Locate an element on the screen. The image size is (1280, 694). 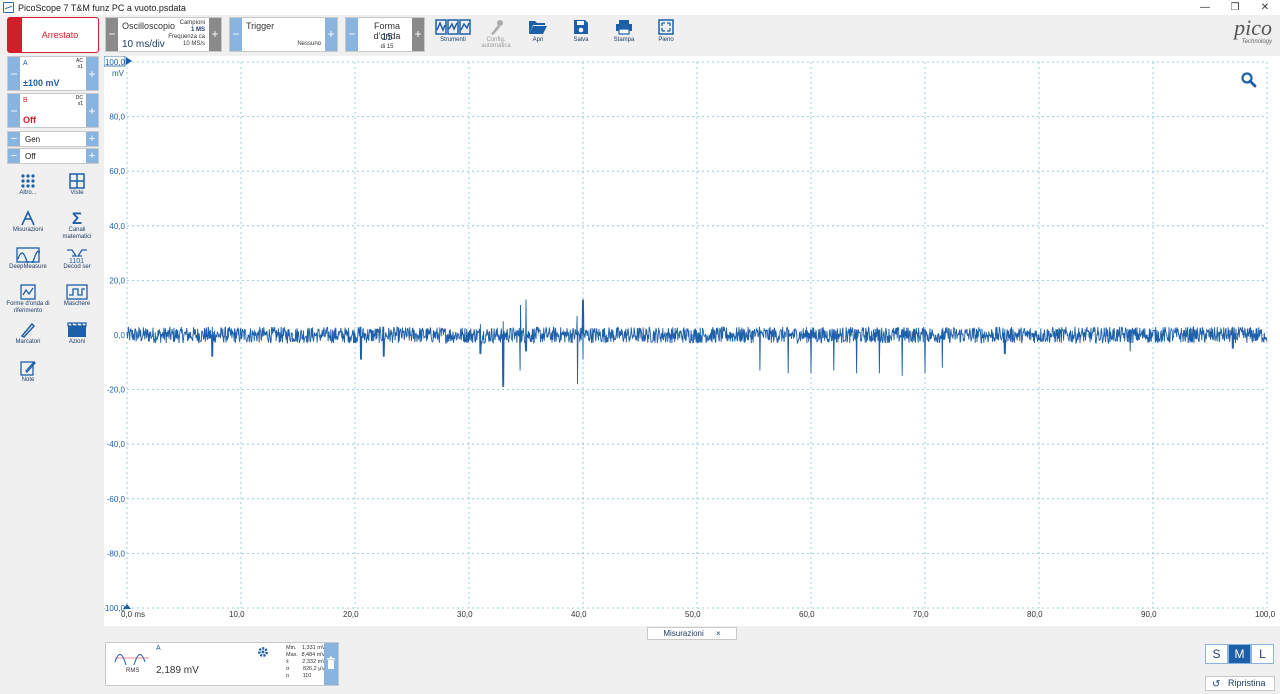
y-unit-label: mV is located at coordinates (118, 73).